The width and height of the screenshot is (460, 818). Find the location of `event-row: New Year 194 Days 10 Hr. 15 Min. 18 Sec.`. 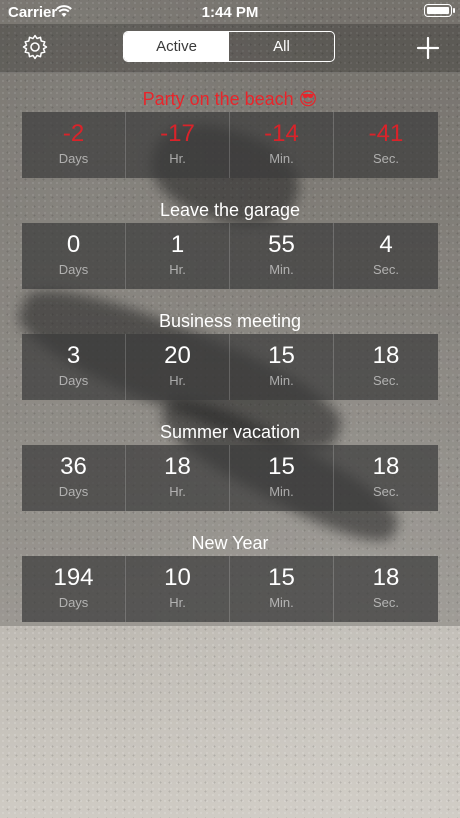

event-row: New Year 194 Days 10 Hr. 15 Min. 18 Sec. is located at coordinates (230, 577).